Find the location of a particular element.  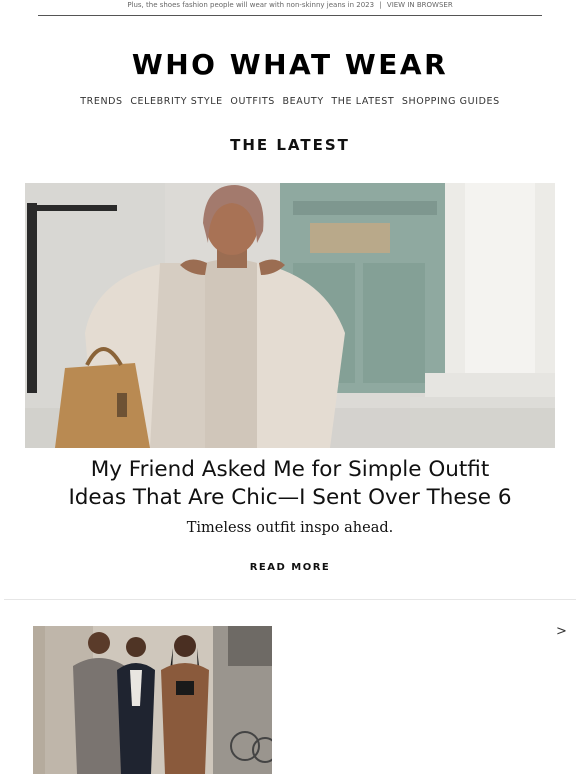

site-logo: WHO WHAT WEAR is located at coordinates (290, 64).